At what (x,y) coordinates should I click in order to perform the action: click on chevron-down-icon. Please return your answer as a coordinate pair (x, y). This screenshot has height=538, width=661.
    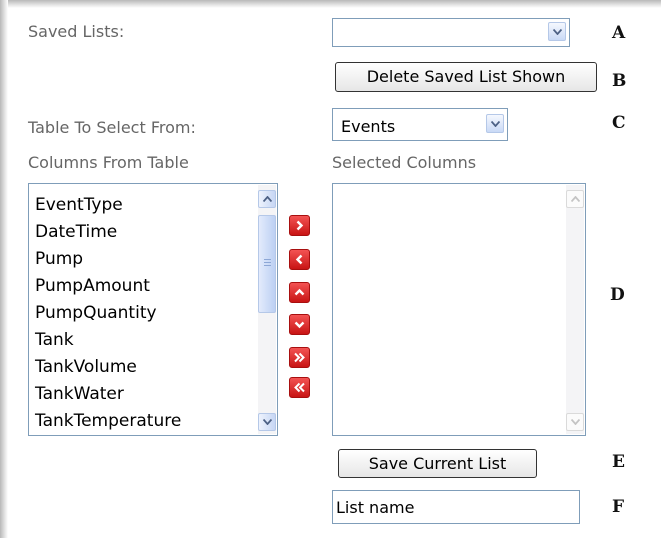
    Looking at the image, I should click on (299, 325).